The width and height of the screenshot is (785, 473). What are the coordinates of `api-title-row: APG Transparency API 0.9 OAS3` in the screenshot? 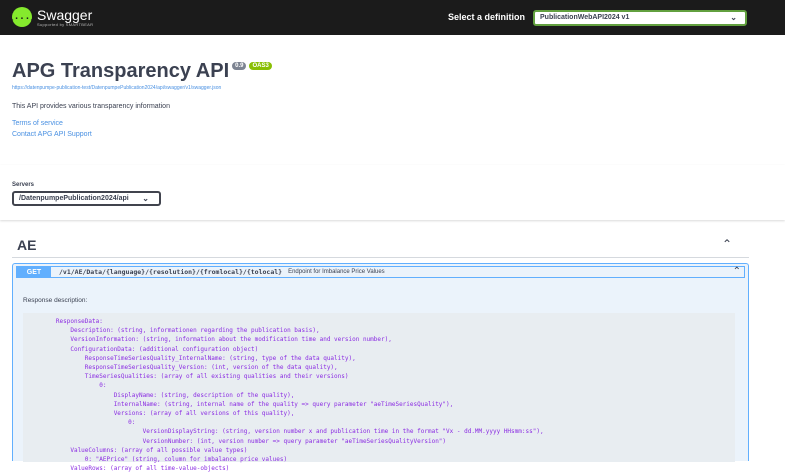 It's located at (142, 71).